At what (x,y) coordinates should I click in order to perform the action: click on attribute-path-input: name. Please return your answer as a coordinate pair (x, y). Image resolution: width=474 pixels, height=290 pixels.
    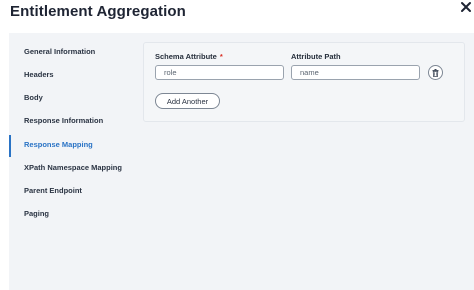
    Looking at the image, I should click on (355, 72).